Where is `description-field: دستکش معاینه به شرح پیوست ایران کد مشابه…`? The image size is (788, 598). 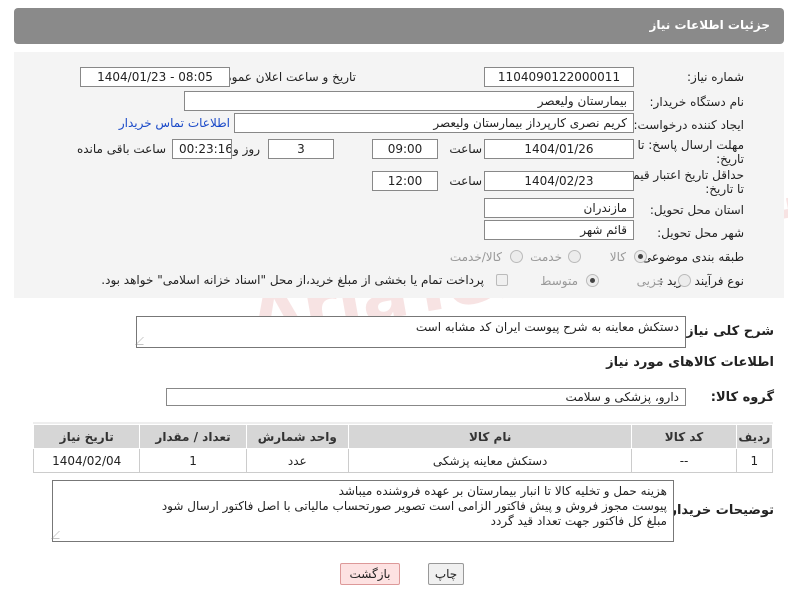 description-field: دستکش معاینه به شرح پیوست ایران کد مشابه… is located at coordinates (410, 332).